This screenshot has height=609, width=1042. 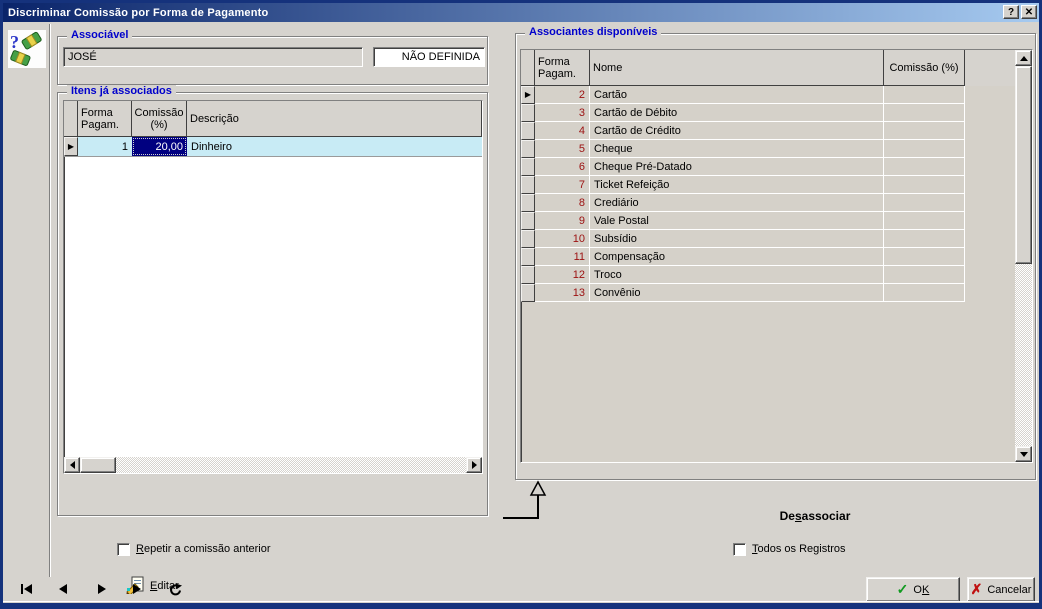 What do you see at coordinates (737, 149) in the screenshot?
I see `nome-cell: Cheque` at bounding box center [737, 149].